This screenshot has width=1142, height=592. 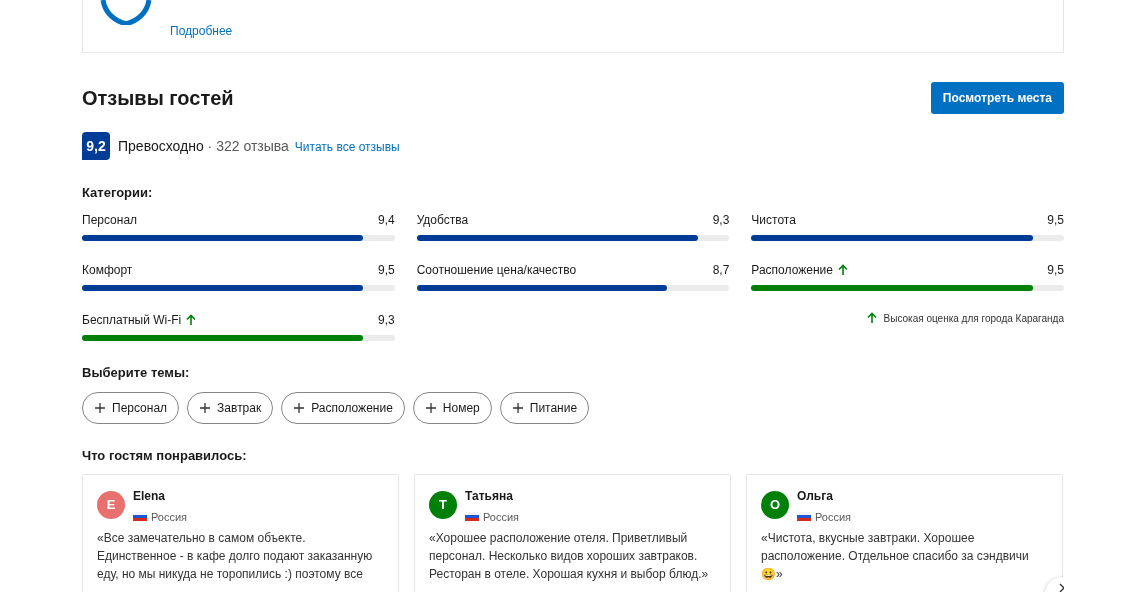 What do you see at coordinates (773, 220) in the screenshot?
I see `category-label: Чистота` at bounding box center [773, 220].